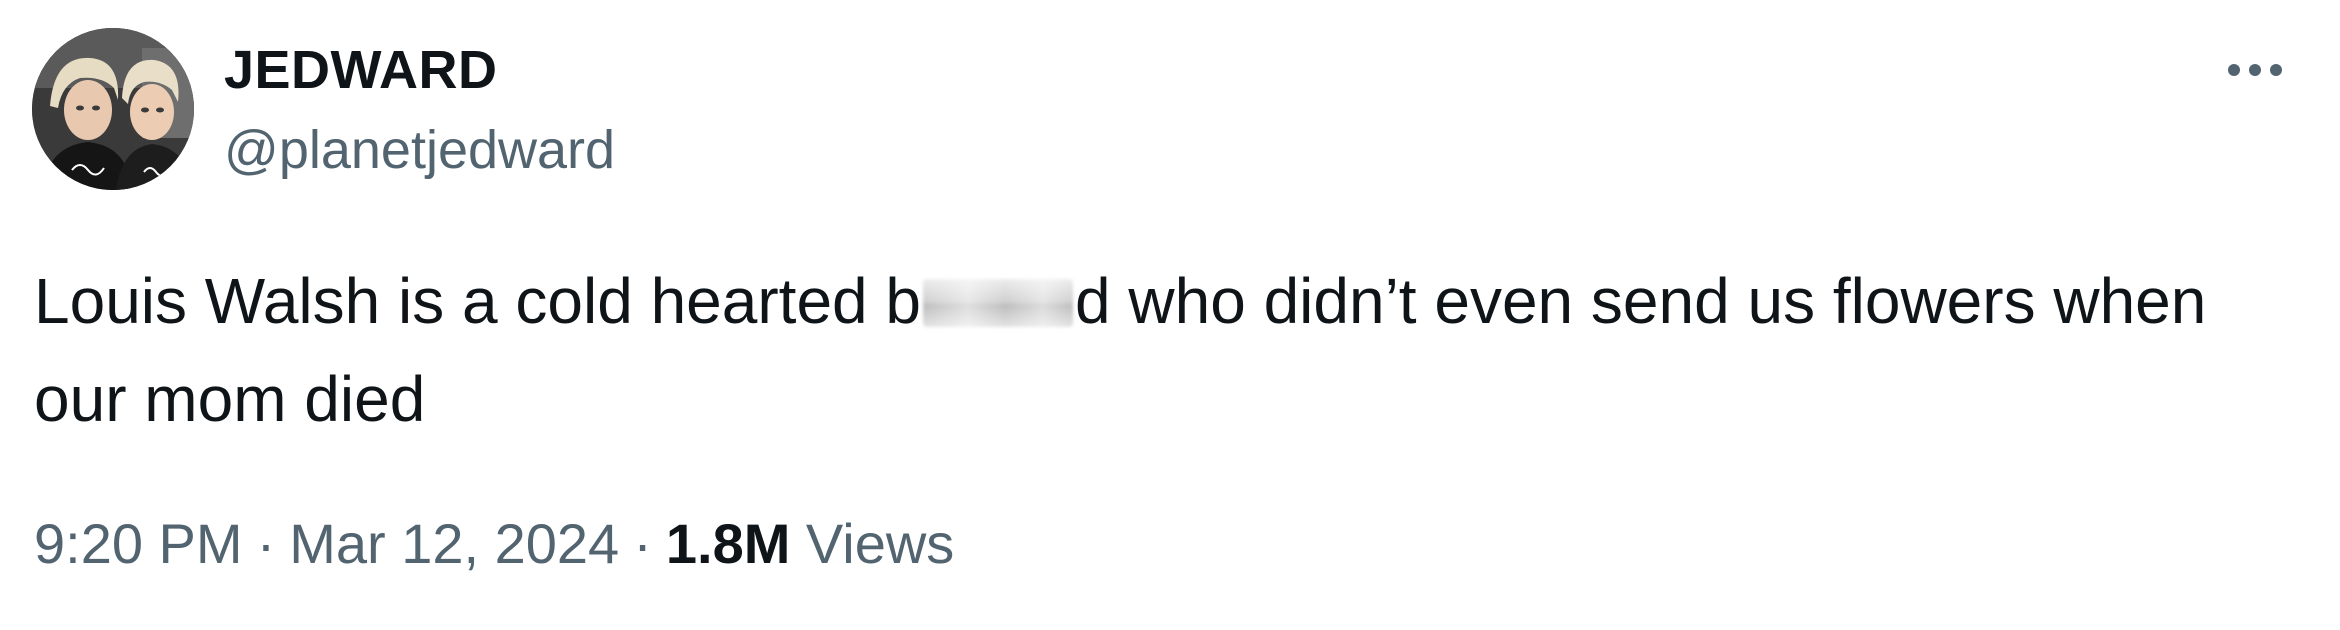 The height and width of the screenshot is (630, 2340). I want to click on tweet-text-start: Louis Walsh is a cold hearted b, so click(477, 301).